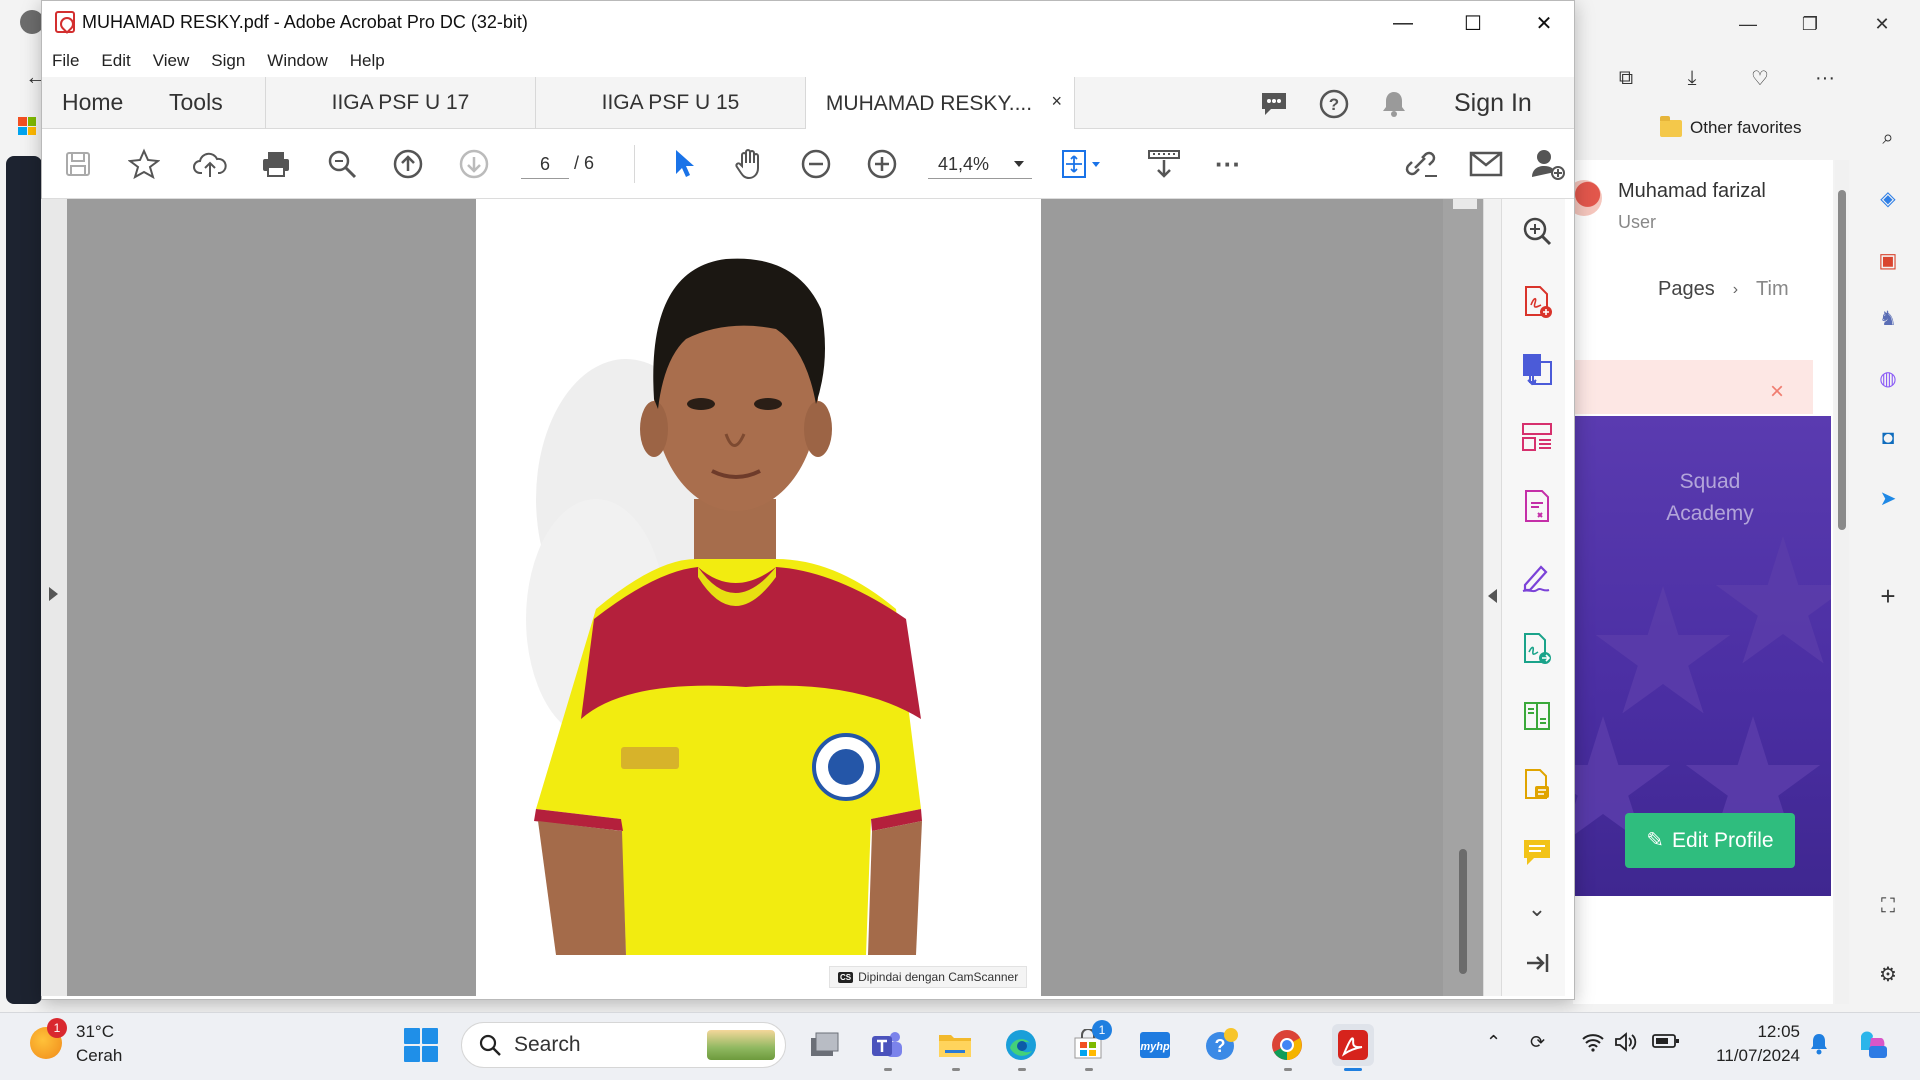  Describe the element at coordinates (1888, 974) in the screenshot. I see `settings-gear-icon: ⚙` at that location.